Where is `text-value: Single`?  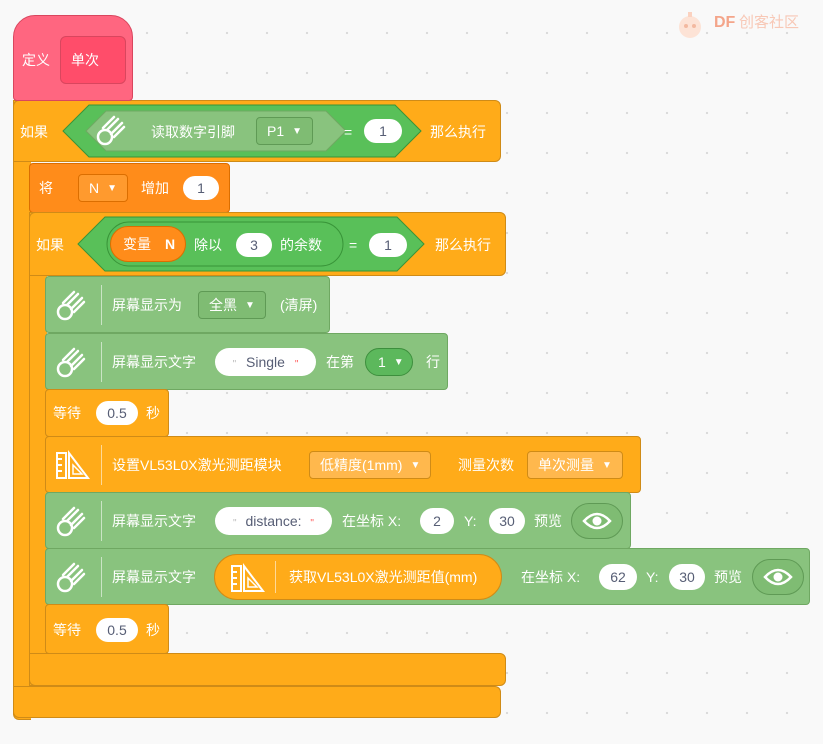
text-value: Single is located at coordinates (265, 362).